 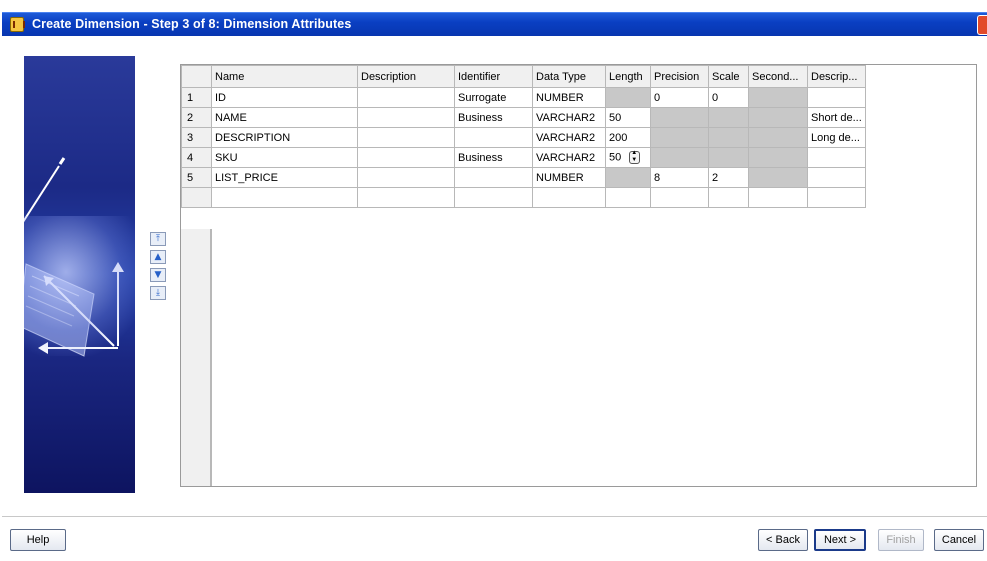 I want to click on table-row: 4 SKU Business VARCHAR2 50, so click(x=523, y=157).